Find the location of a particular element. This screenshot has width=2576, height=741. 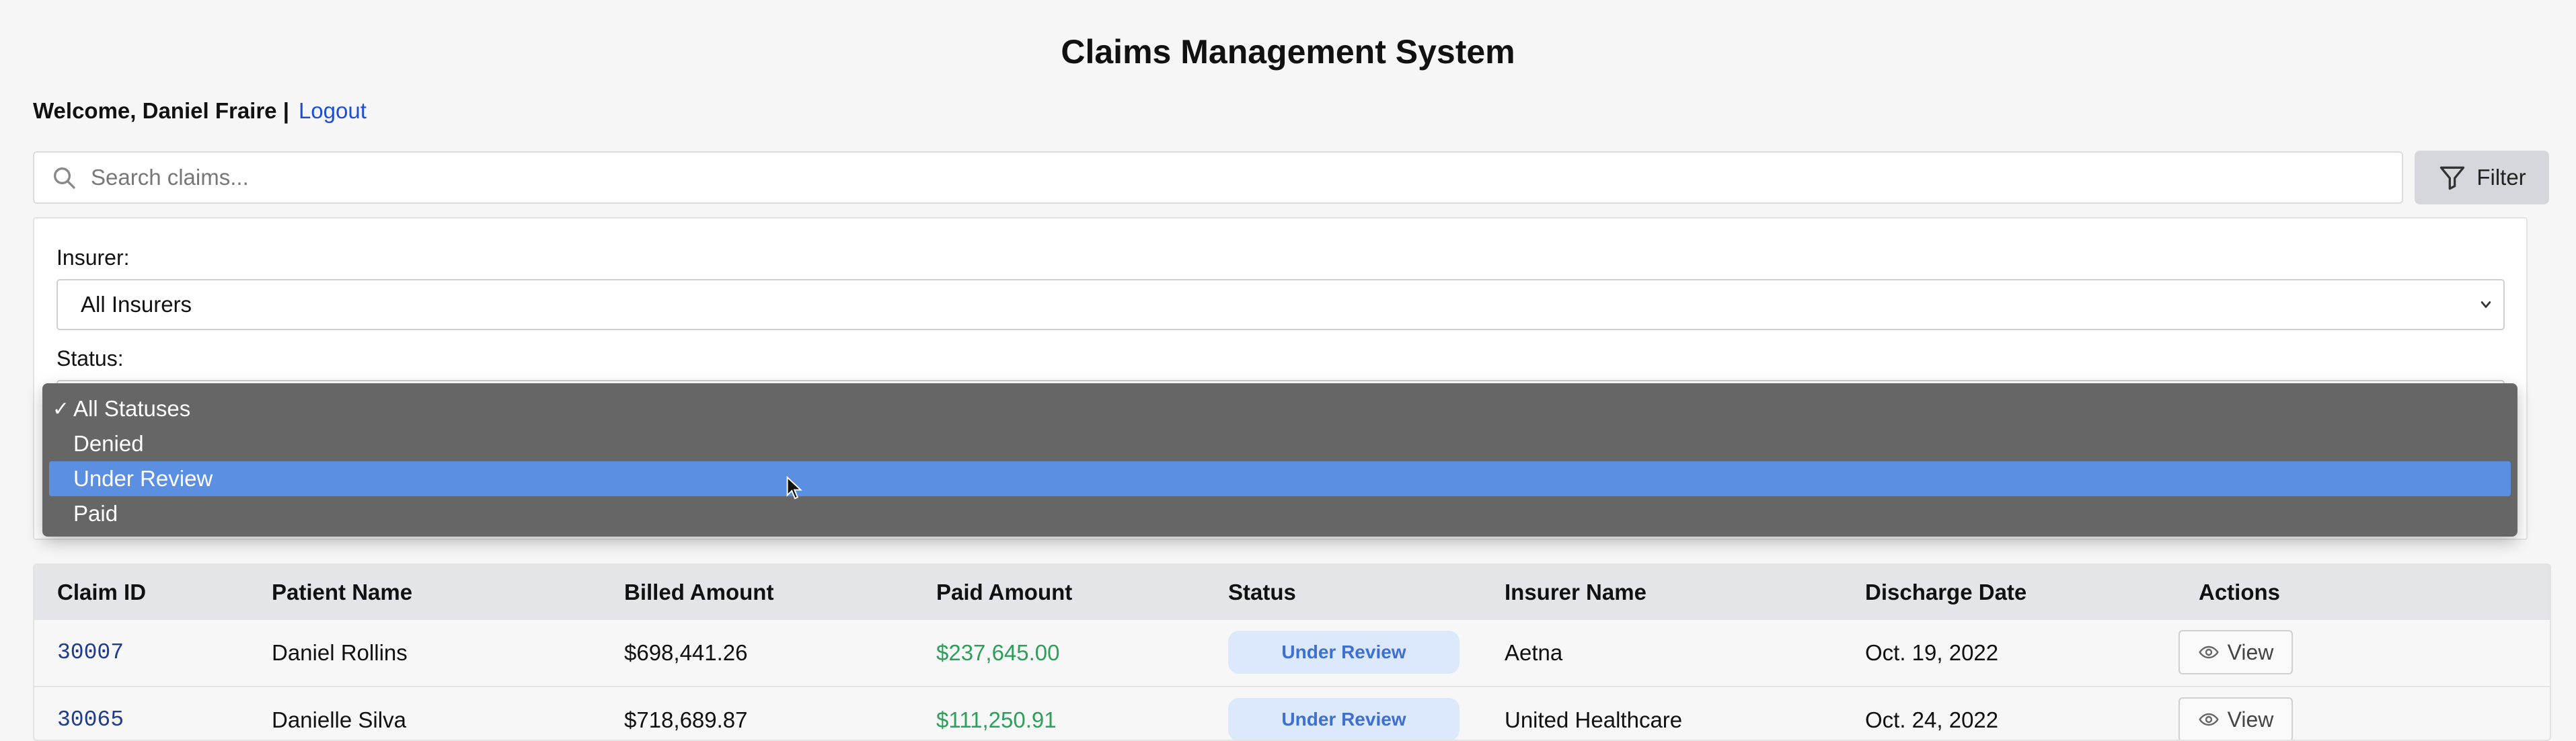

column-header-paid-amount: Paid Amount is located at coordinates (1004, 592).